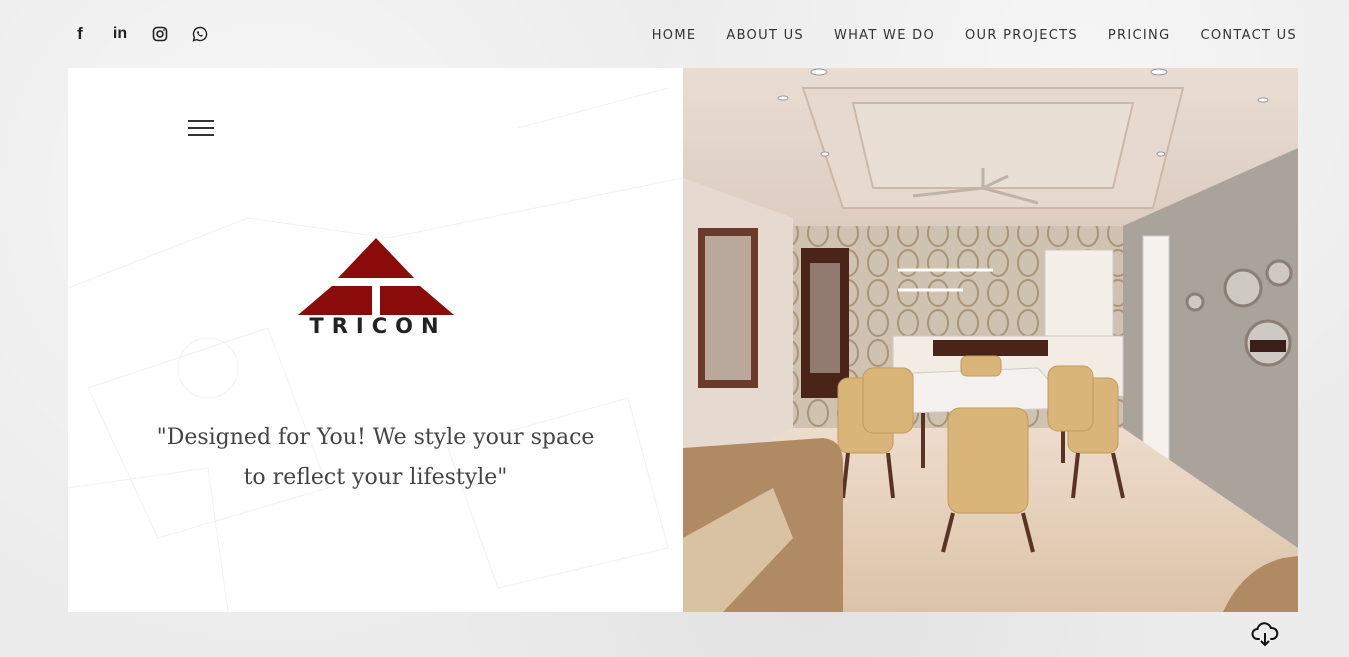  I want to click on nav-pricing: PRICING, so click(1139, 35).